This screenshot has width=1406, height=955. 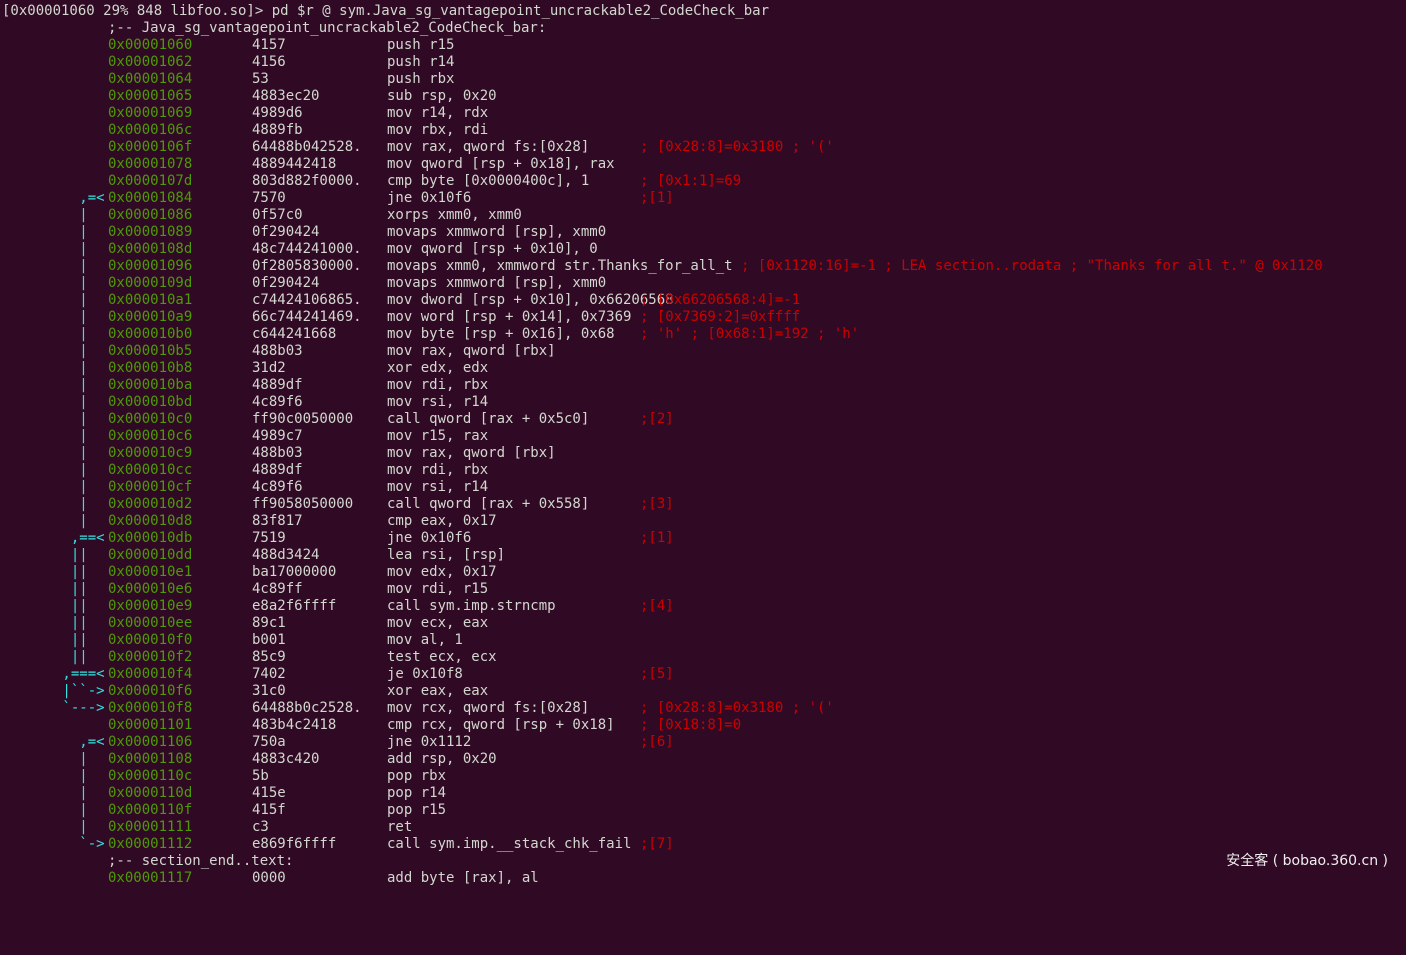 What do you see at coordinates (471, 351) in the screenshot?
I see `instruction-text: mov rax, qword [rbx]` at bounding box center [471, 351].